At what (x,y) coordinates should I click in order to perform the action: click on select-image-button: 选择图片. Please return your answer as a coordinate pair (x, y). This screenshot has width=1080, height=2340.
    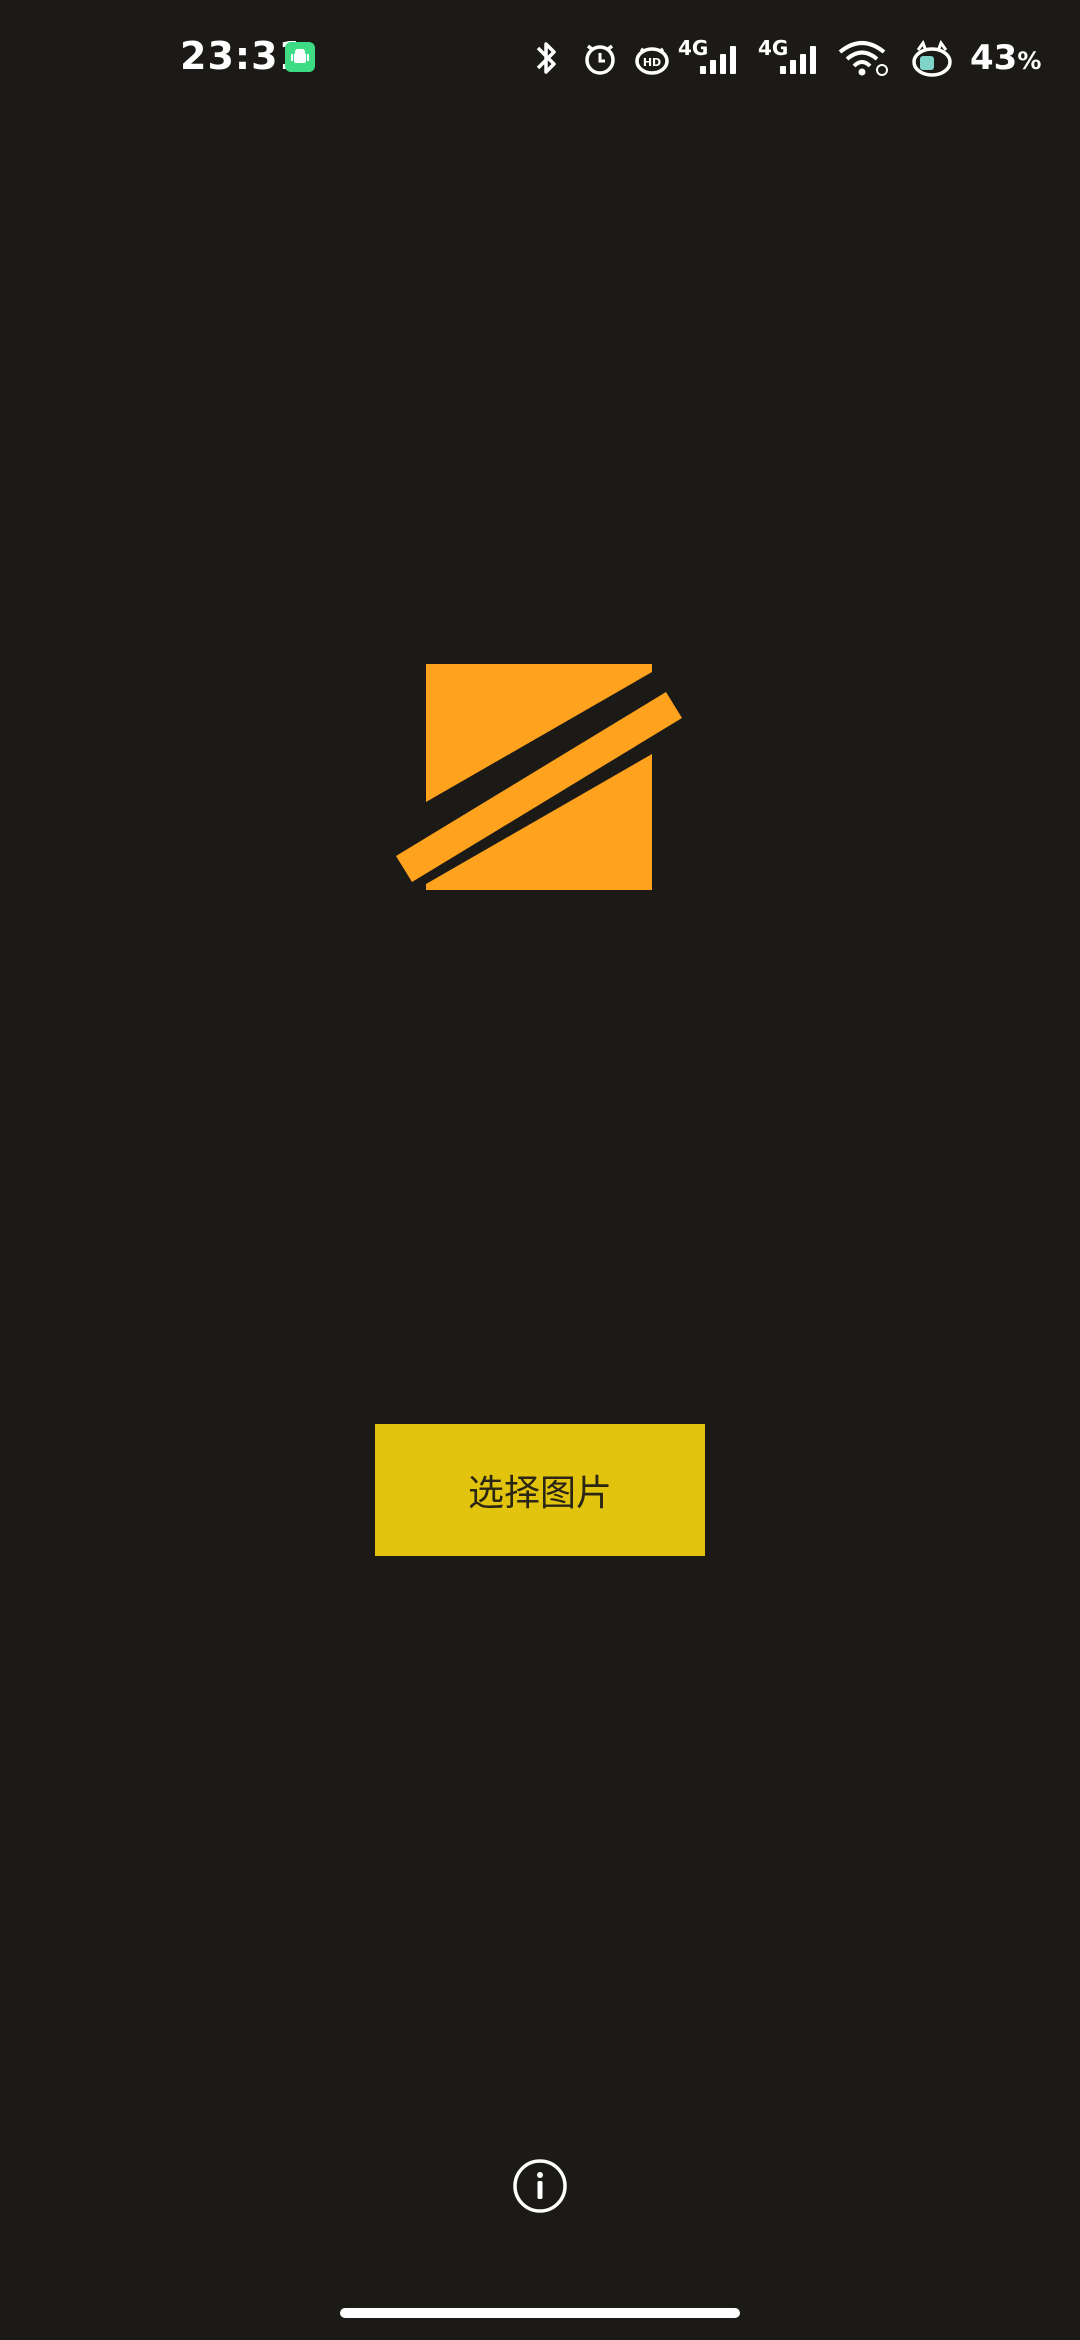
    Looking at the image, I should click on (540, 1490).